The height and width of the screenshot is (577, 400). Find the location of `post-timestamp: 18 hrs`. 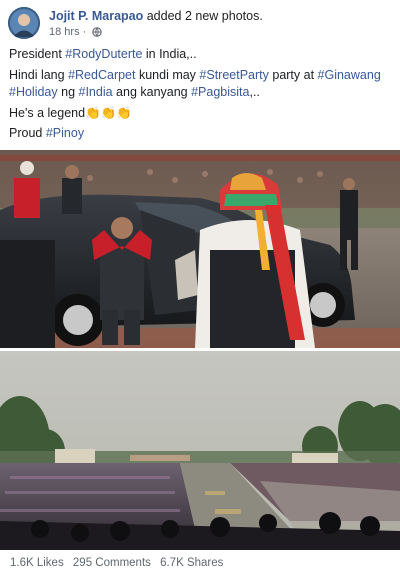

post-timestamp: 18 hrs is located at coordinates (64, 32).